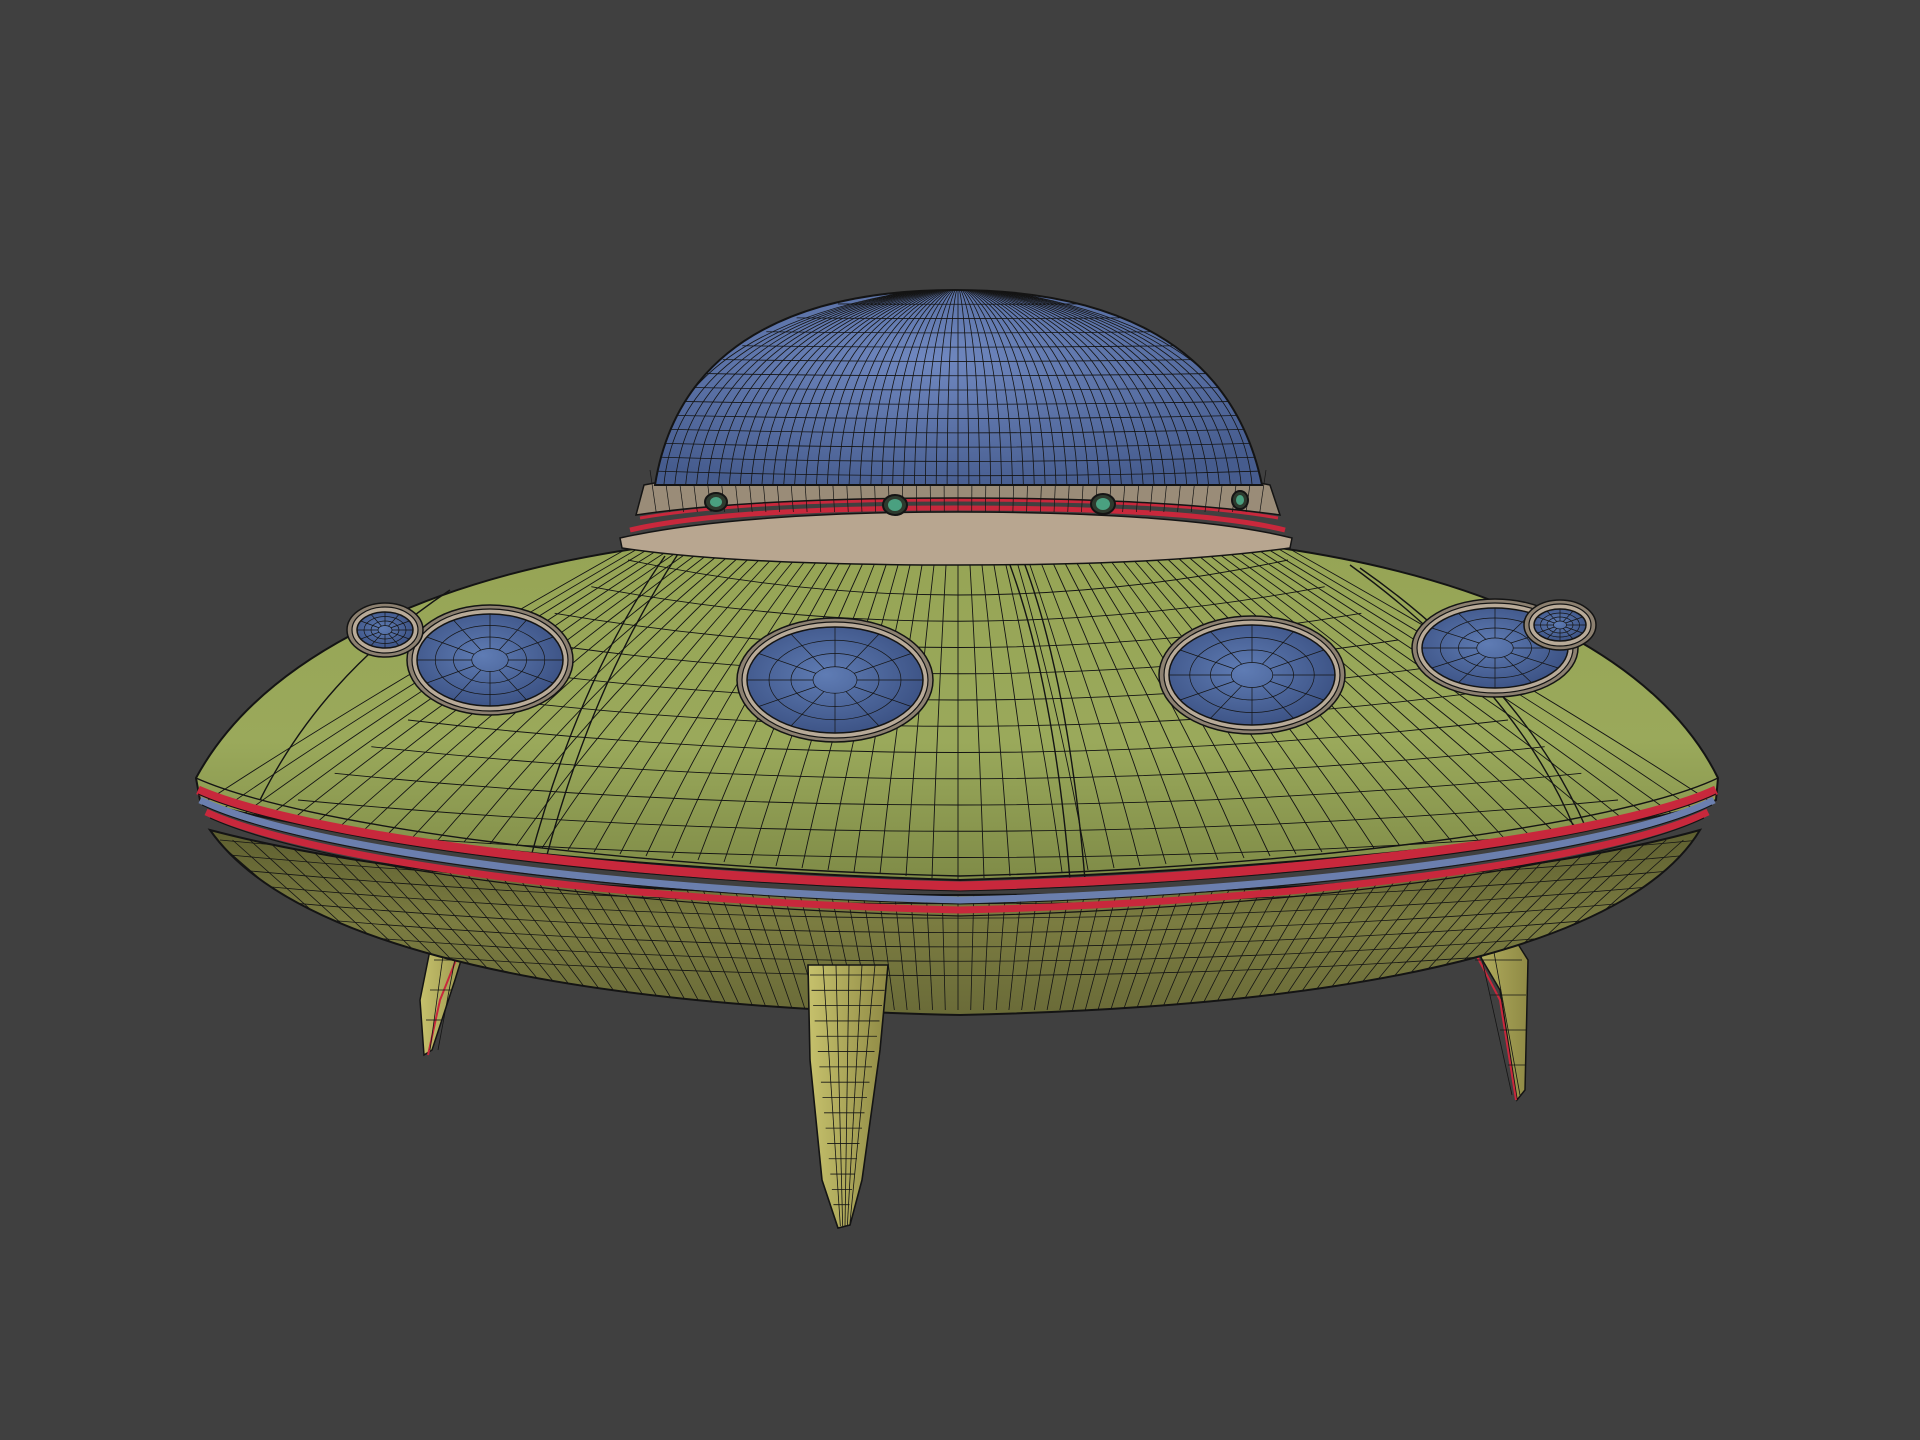  What do you see at coordinates (958, 387) in the screenshot?
I see `glass-dome` at bounding box center [958, 387].